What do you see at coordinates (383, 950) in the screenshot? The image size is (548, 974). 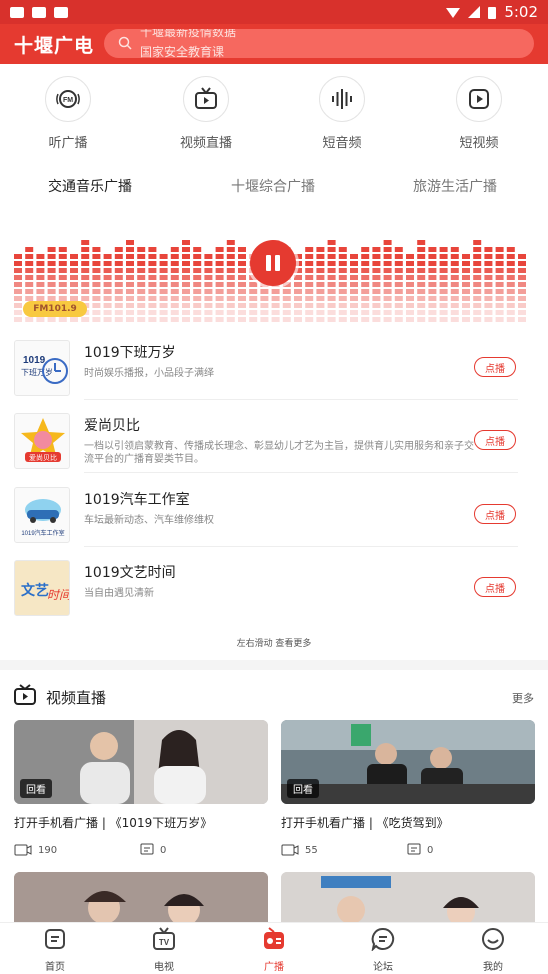 I see `tab-forum: 论坛` at bounding box center [383, 950].